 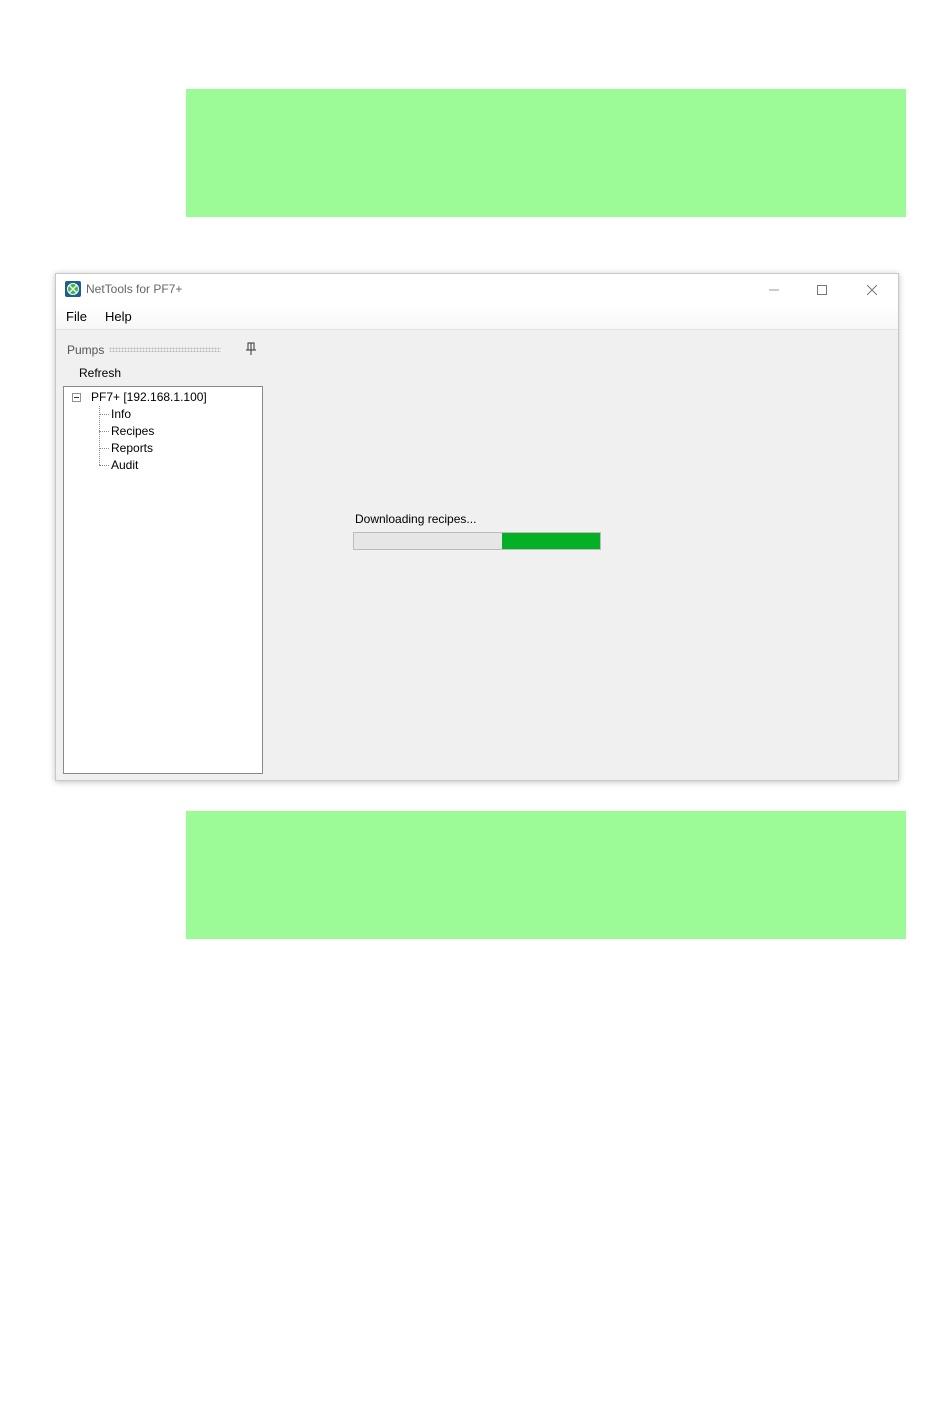 I want to click on minimize-icon, so click(x=774, y=289).